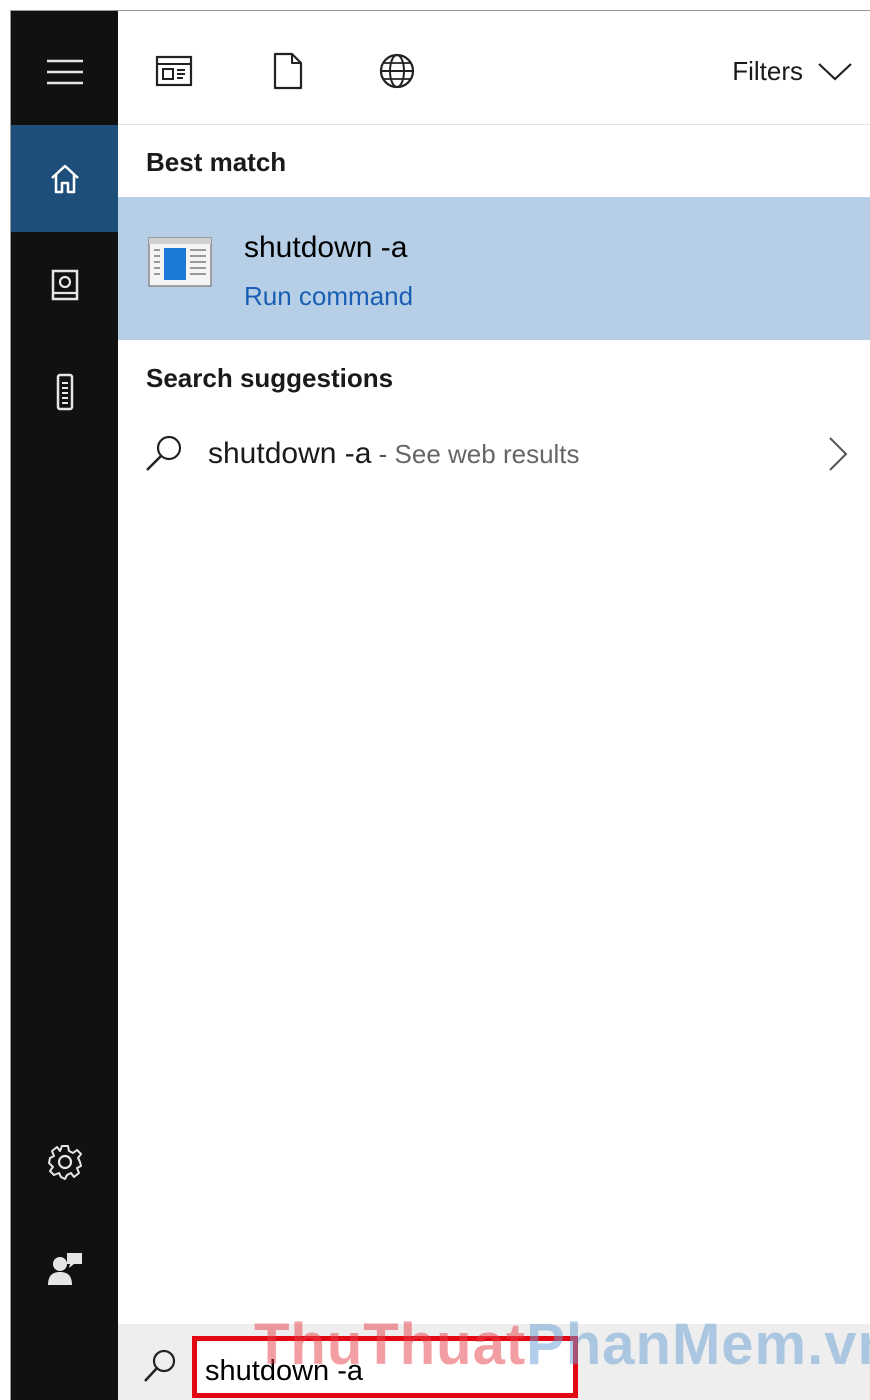 The height and width of the screenshot is (1400, 870). I want to click on documents-icon, so click(288, 71).